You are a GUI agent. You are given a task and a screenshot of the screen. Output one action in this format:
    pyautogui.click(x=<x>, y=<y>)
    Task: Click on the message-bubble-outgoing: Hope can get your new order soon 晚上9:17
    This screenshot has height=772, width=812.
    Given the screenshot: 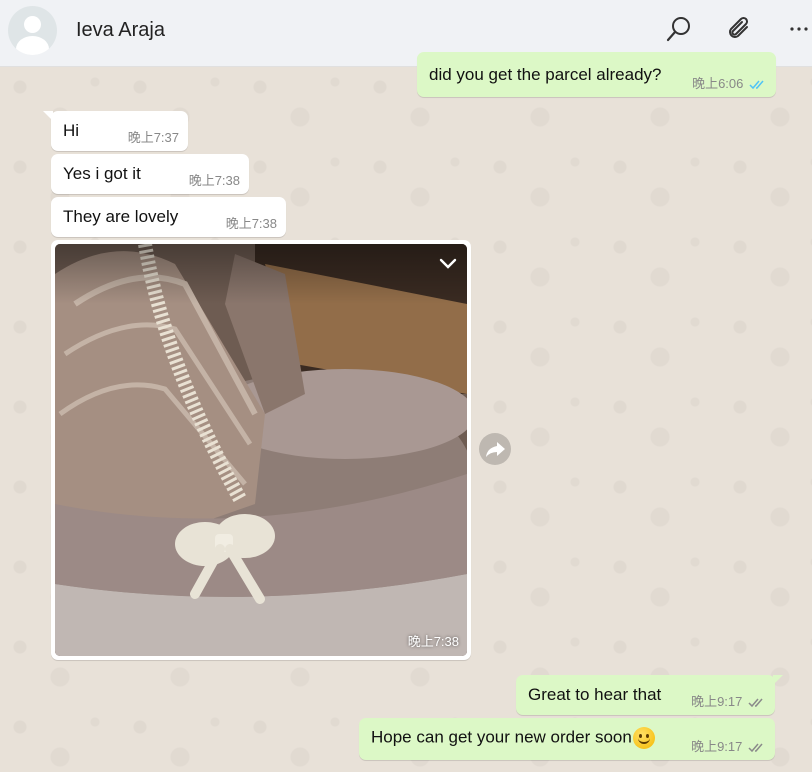 What is the action you would take?
    pyautogui.click(x=567, y=739)
    